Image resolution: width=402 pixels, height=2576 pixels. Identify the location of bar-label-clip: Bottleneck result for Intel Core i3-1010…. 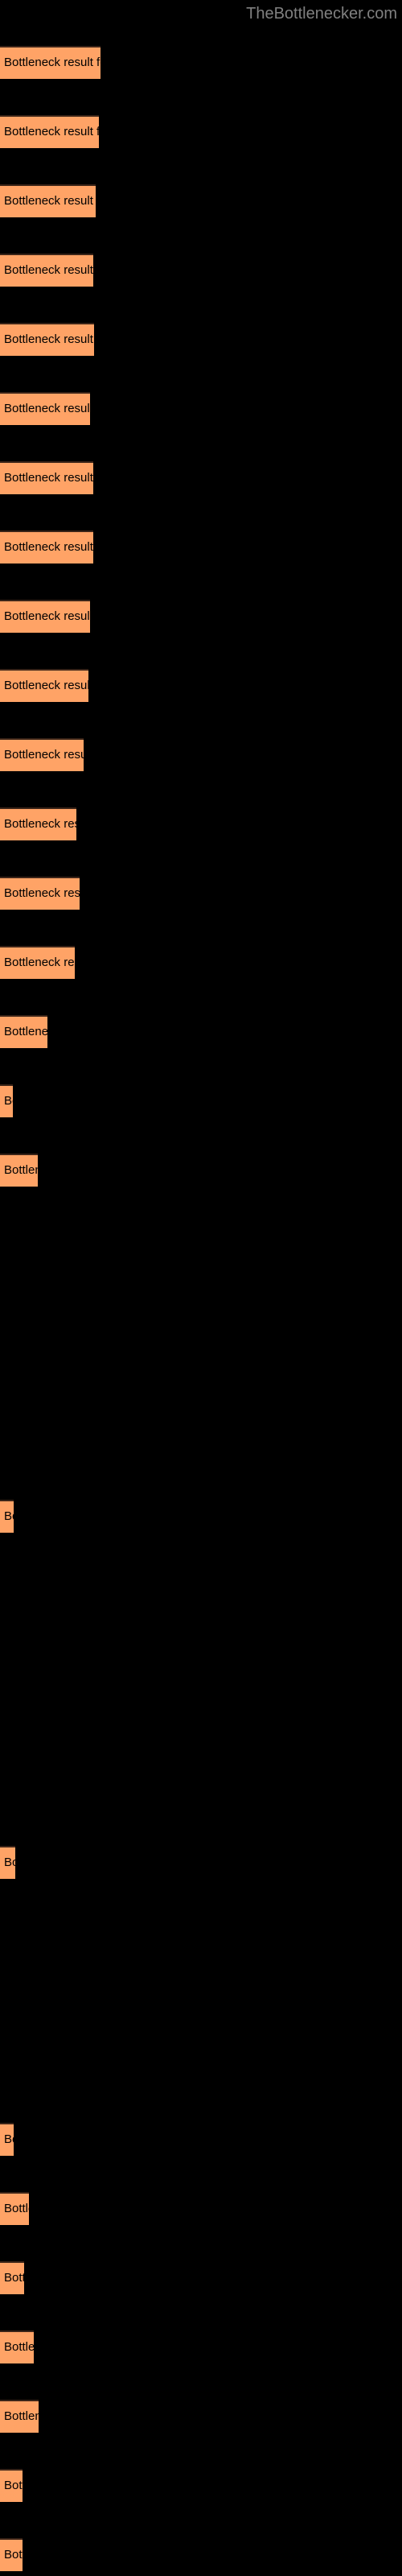
(45, 408).